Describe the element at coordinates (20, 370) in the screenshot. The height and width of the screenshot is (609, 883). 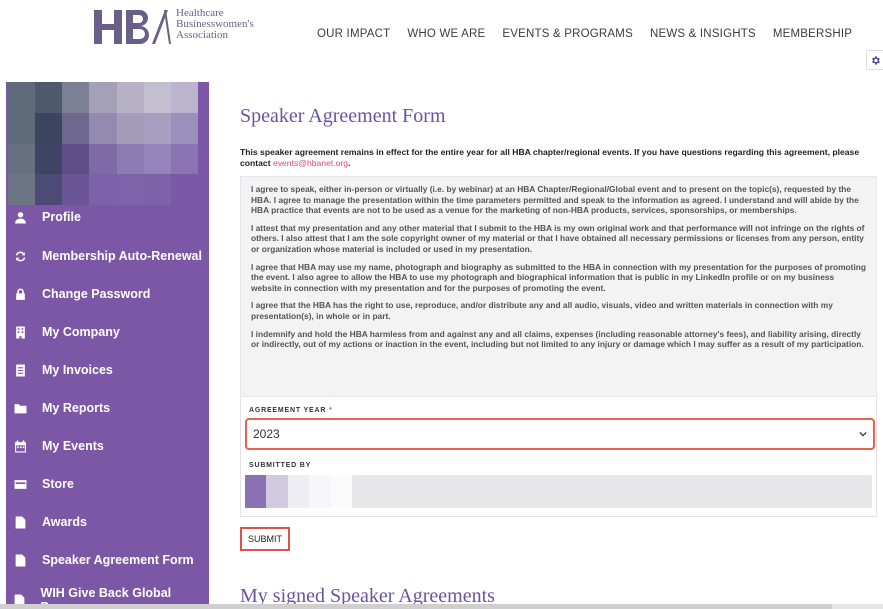
I see `receipt-icon` at that location.